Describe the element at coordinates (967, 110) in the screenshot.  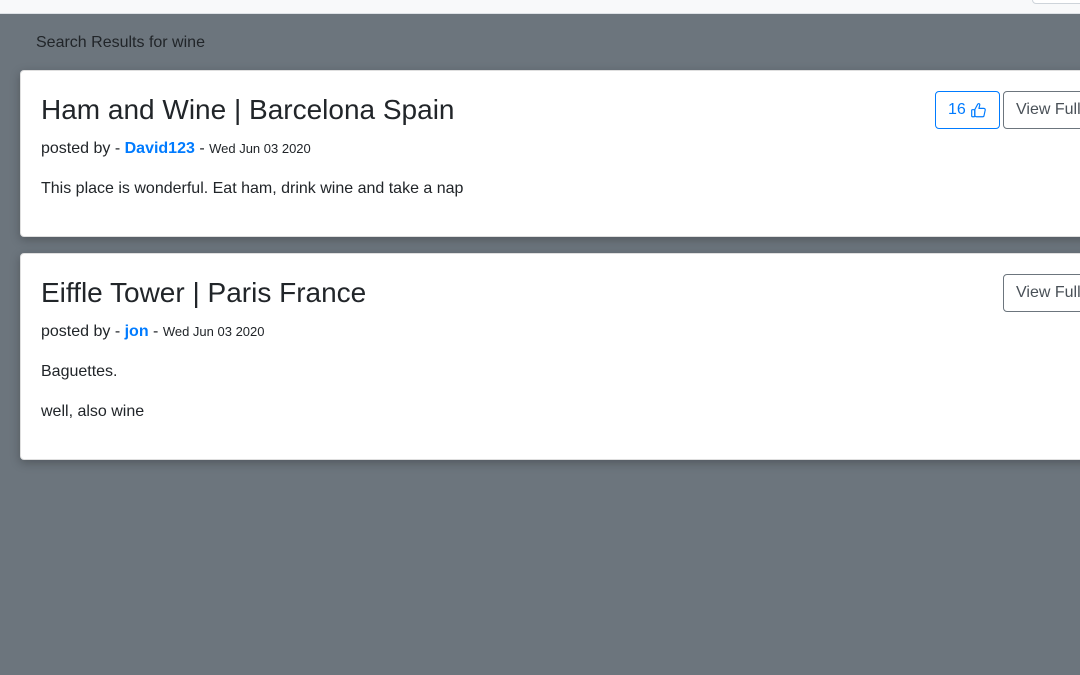
I see `like-button: 16` at that location.